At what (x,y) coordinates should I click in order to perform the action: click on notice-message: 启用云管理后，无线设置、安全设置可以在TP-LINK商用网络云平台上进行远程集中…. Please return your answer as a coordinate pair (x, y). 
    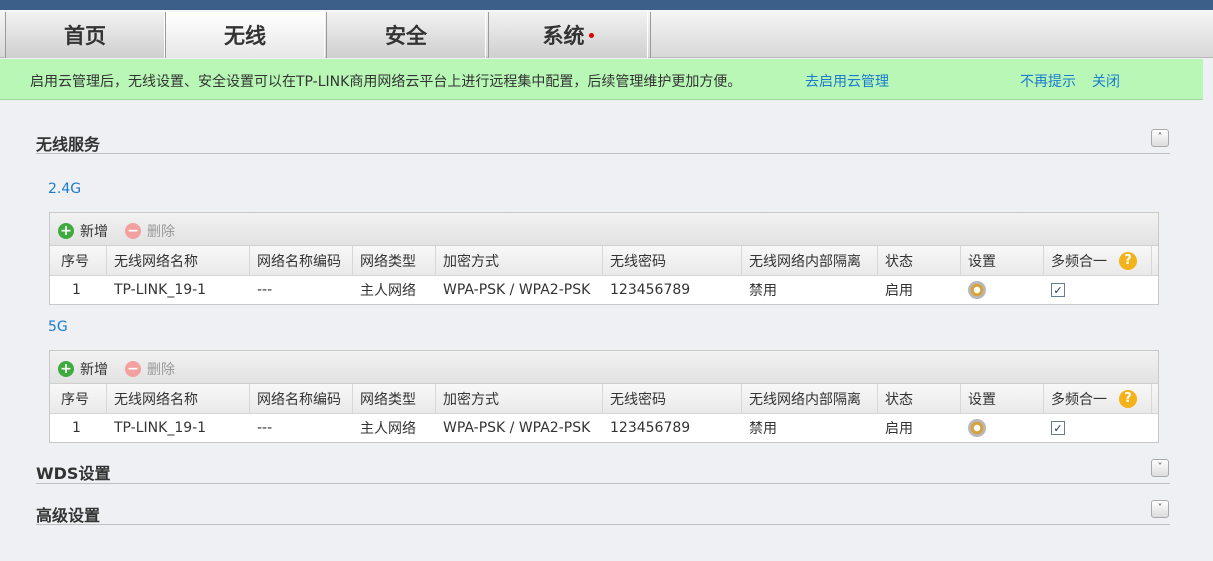
    Looking at the image, I should click on (386, 82).